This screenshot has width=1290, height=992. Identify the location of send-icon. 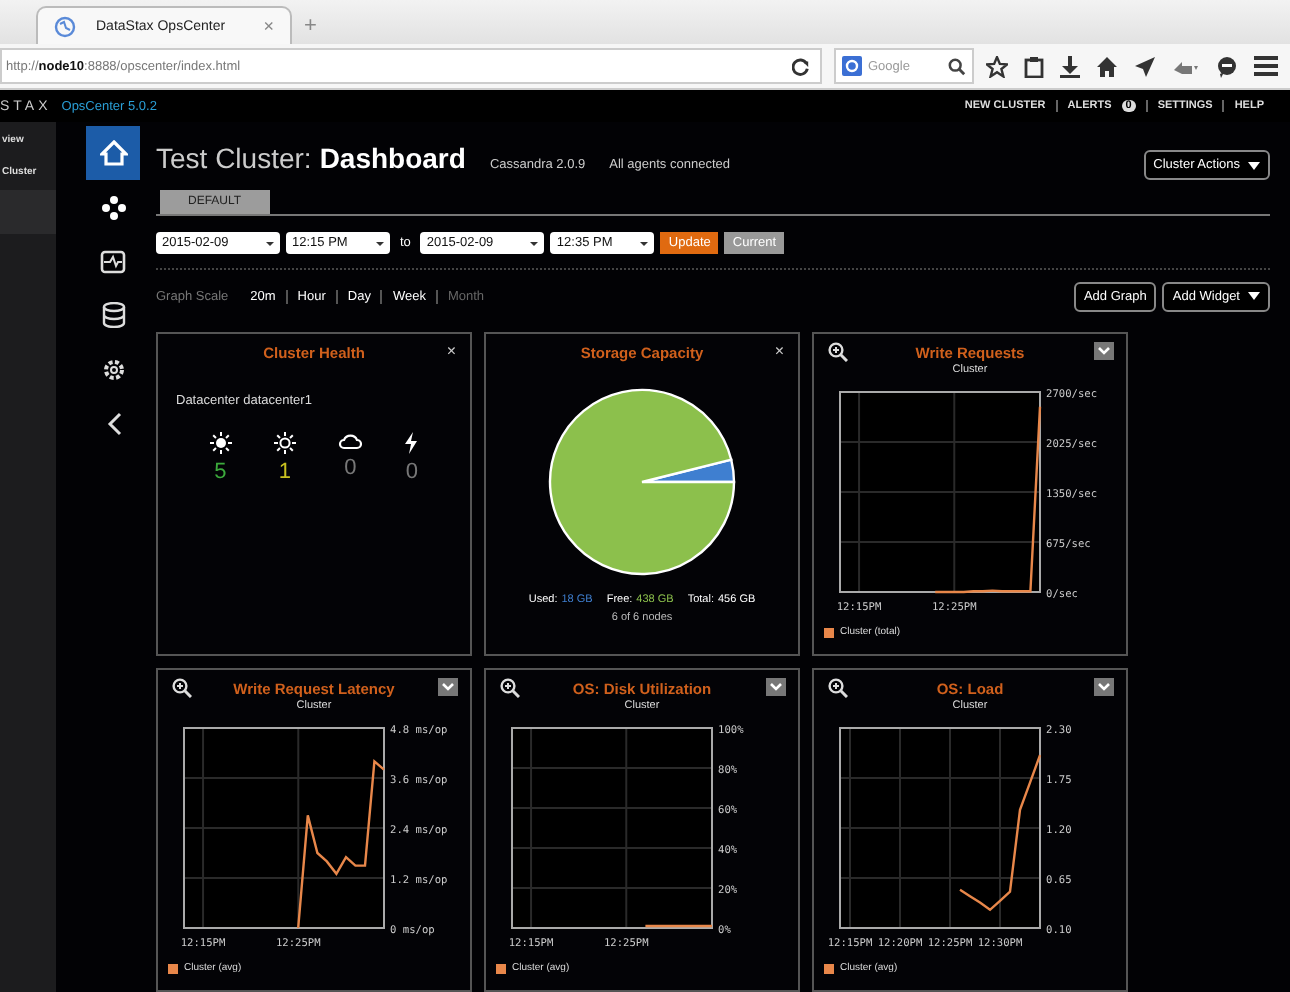
(1145, 66).